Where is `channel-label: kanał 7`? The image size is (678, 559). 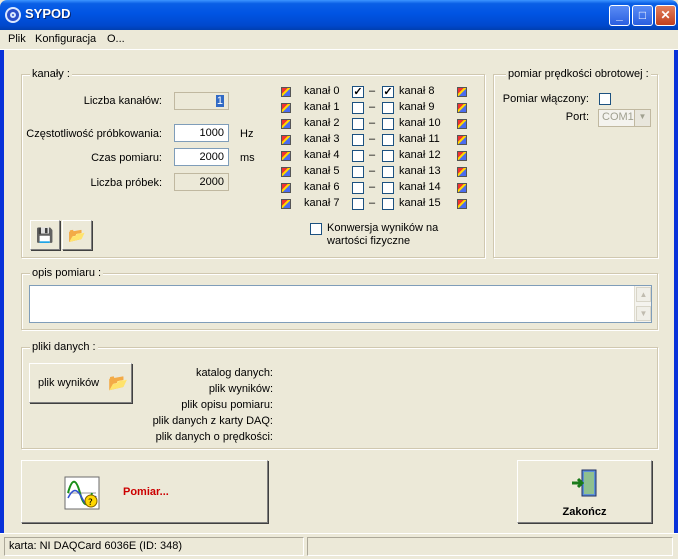 channel-label: kanał 7 is located at coordinates (322, 203).